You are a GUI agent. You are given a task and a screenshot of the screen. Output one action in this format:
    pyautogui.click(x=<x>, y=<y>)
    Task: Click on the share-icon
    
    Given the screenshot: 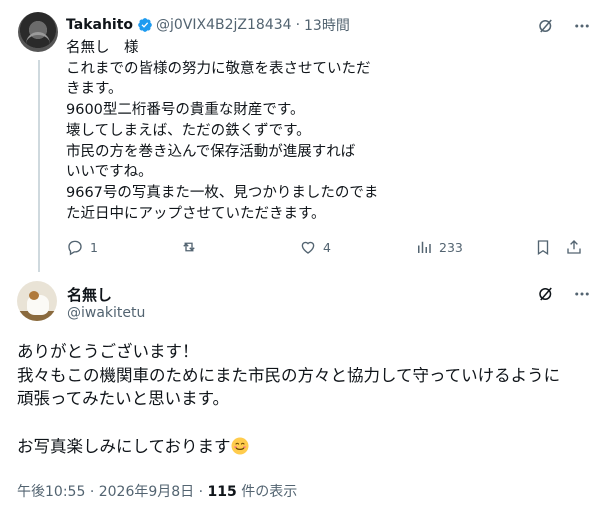 What is the action you would take?
    pyautogui.click(x=574, y=247)
    